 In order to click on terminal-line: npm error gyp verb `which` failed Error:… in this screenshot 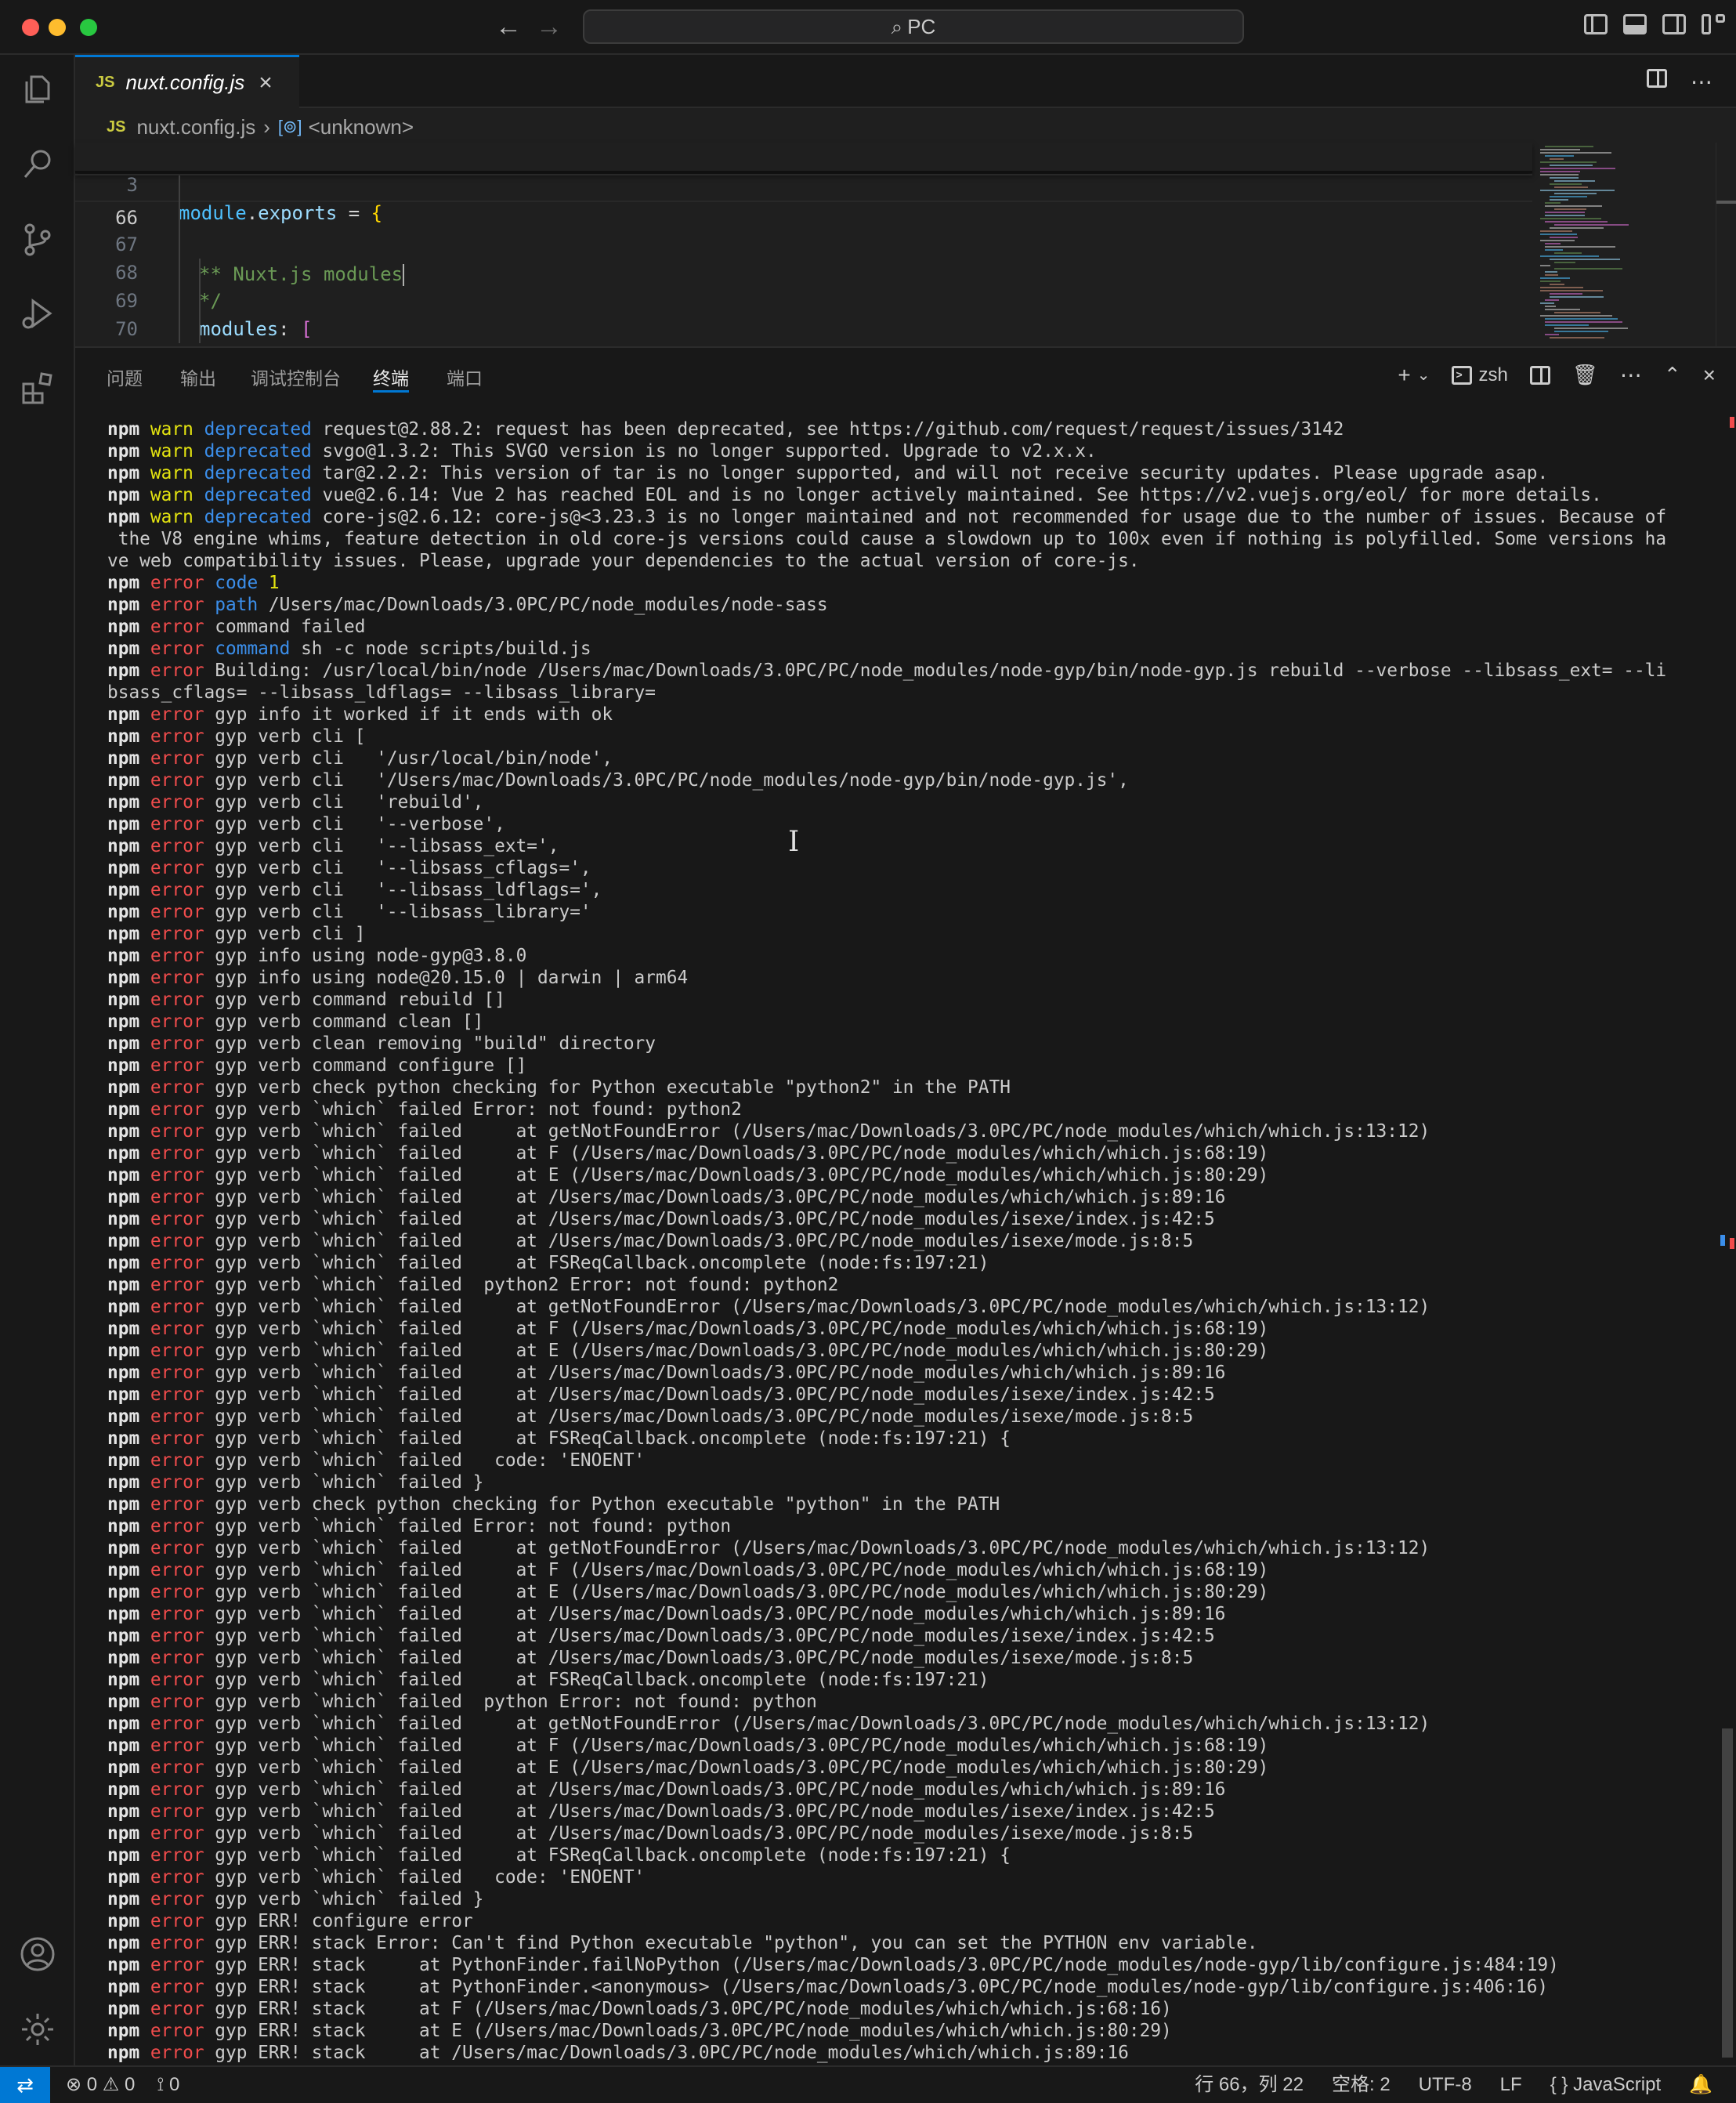, I will do `click(419, 1526)`.